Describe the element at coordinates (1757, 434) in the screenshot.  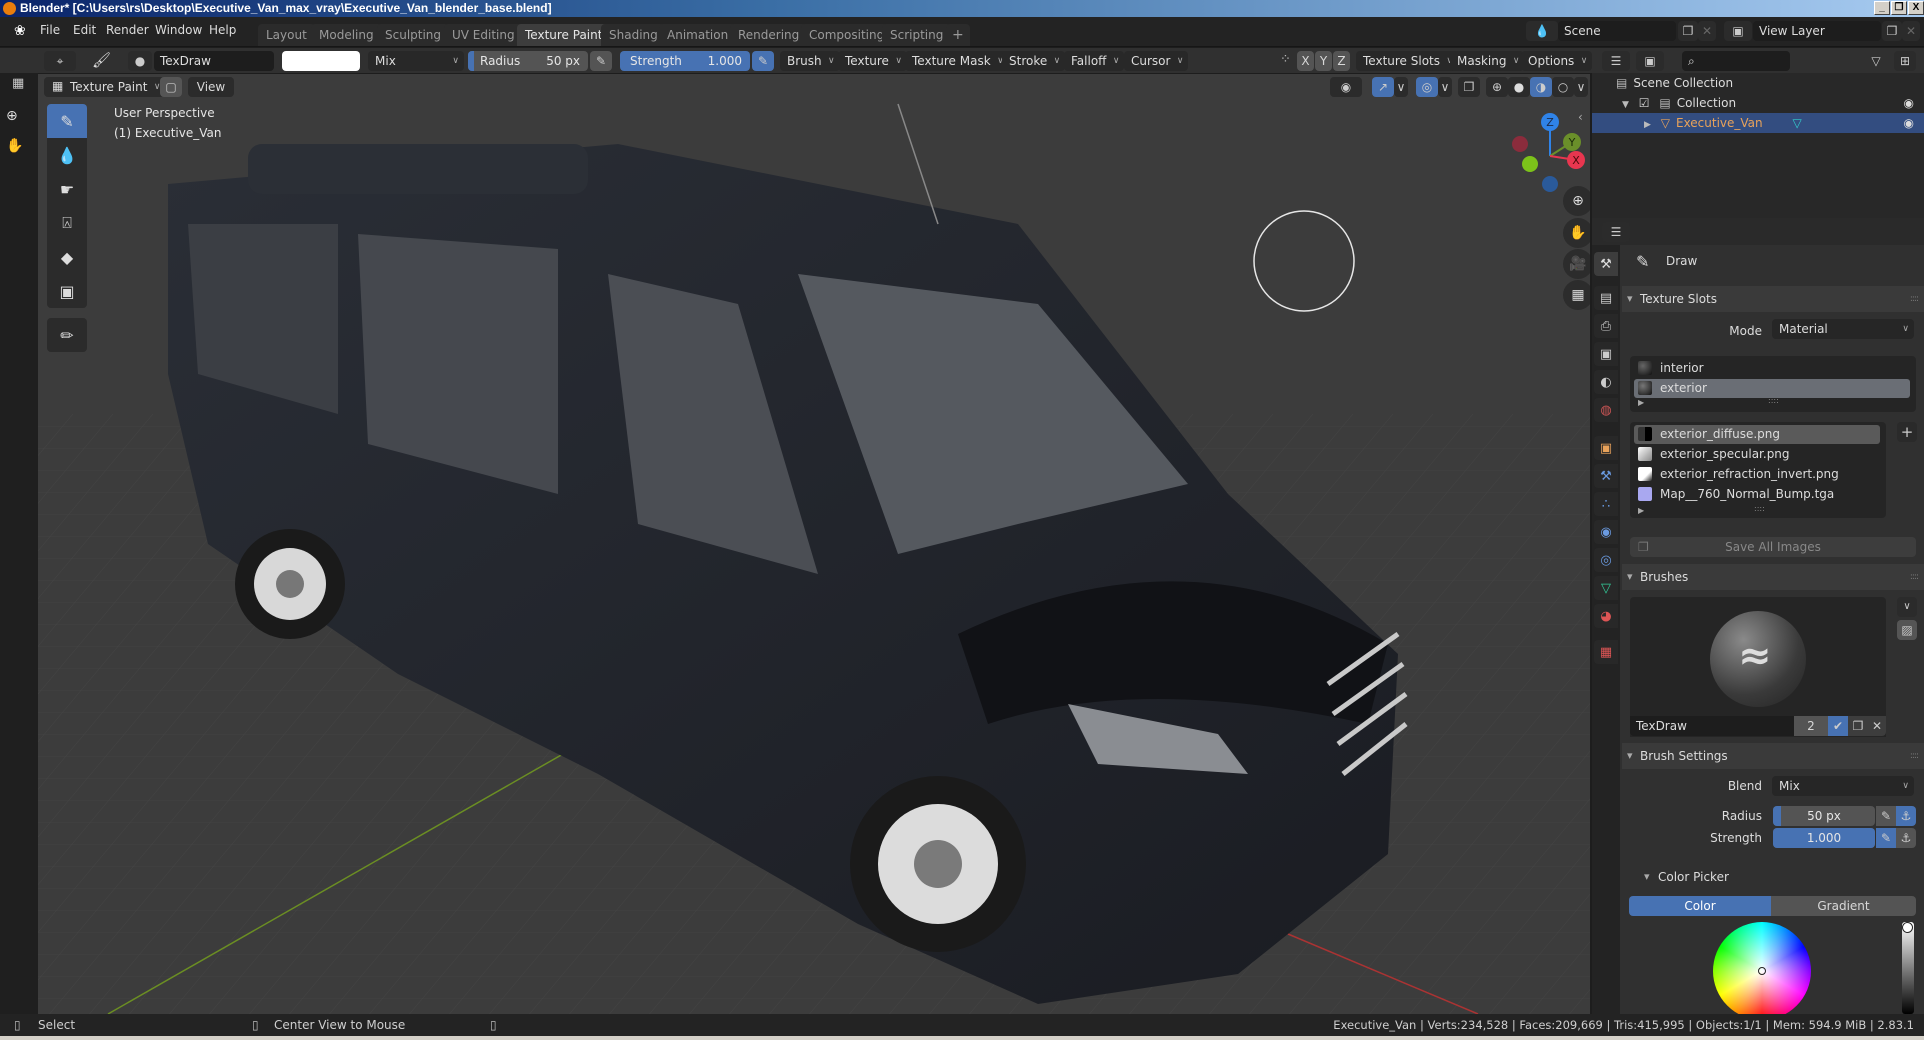
I see `image-slot-item: exterior_diffuse.png` at that location.